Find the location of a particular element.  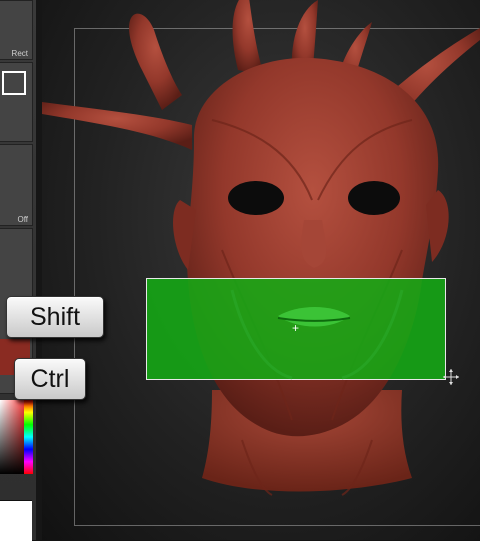

move-cursor-icon is located at coordinates (451, 377).